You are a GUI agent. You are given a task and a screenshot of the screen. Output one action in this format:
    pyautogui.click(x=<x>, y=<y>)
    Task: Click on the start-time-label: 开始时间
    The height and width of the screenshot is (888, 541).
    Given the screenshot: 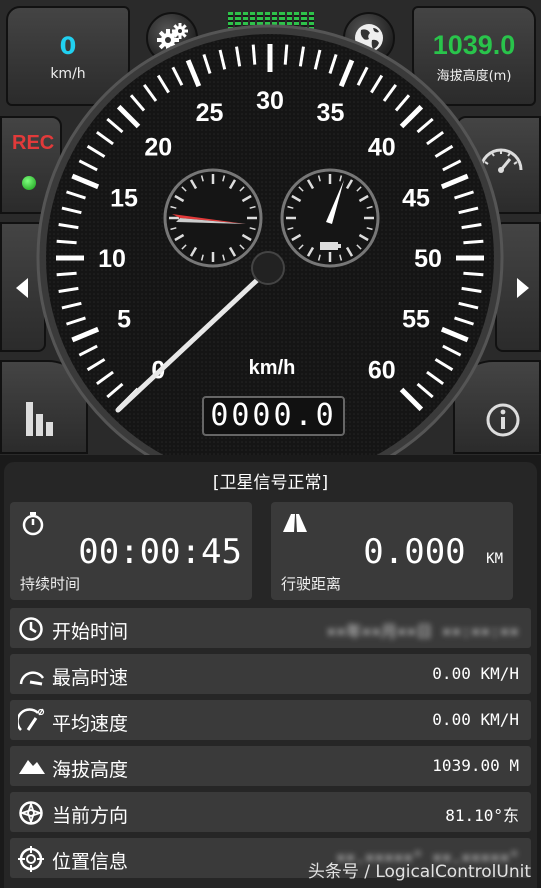 What is the action you would take?
    pyautogui.click(x=90, y=632)
    